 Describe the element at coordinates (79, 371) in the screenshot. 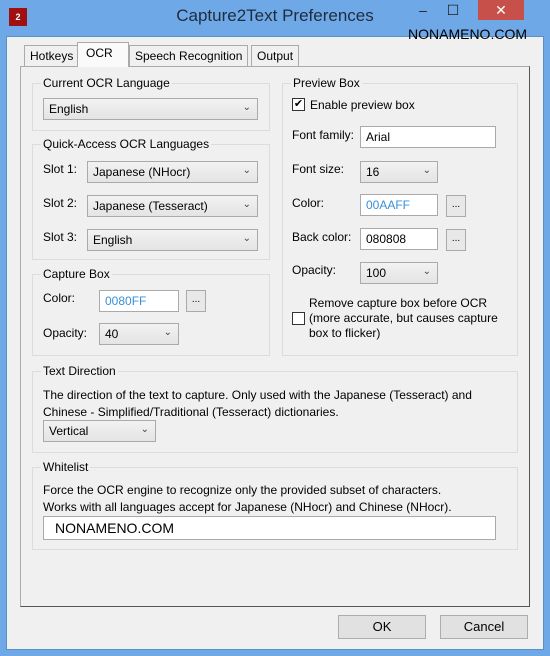

I see `group-label: Text Direction` at that location.